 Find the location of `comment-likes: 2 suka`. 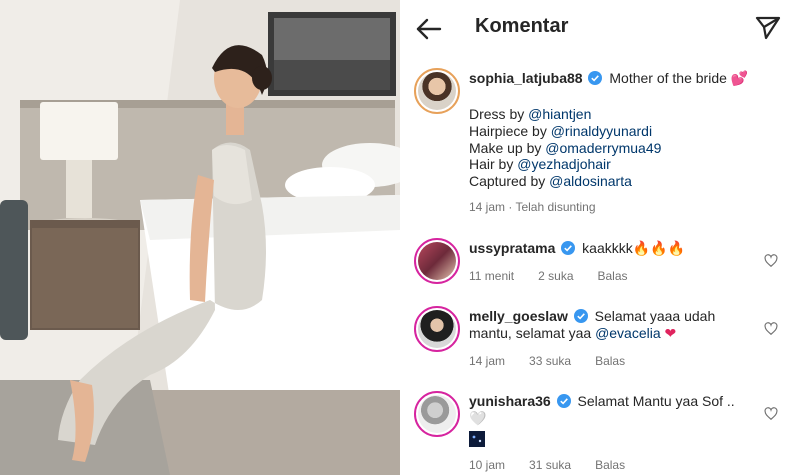

comment-likes: 2 suka is located at coordinates (555, 276).